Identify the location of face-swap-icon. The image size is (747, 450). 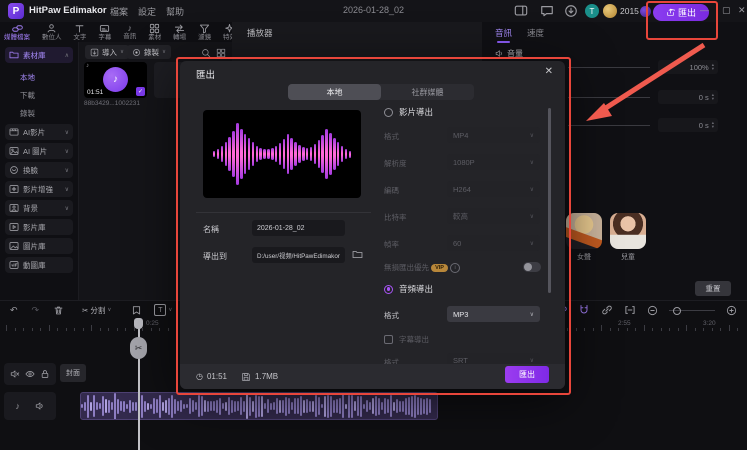
(14, 170).